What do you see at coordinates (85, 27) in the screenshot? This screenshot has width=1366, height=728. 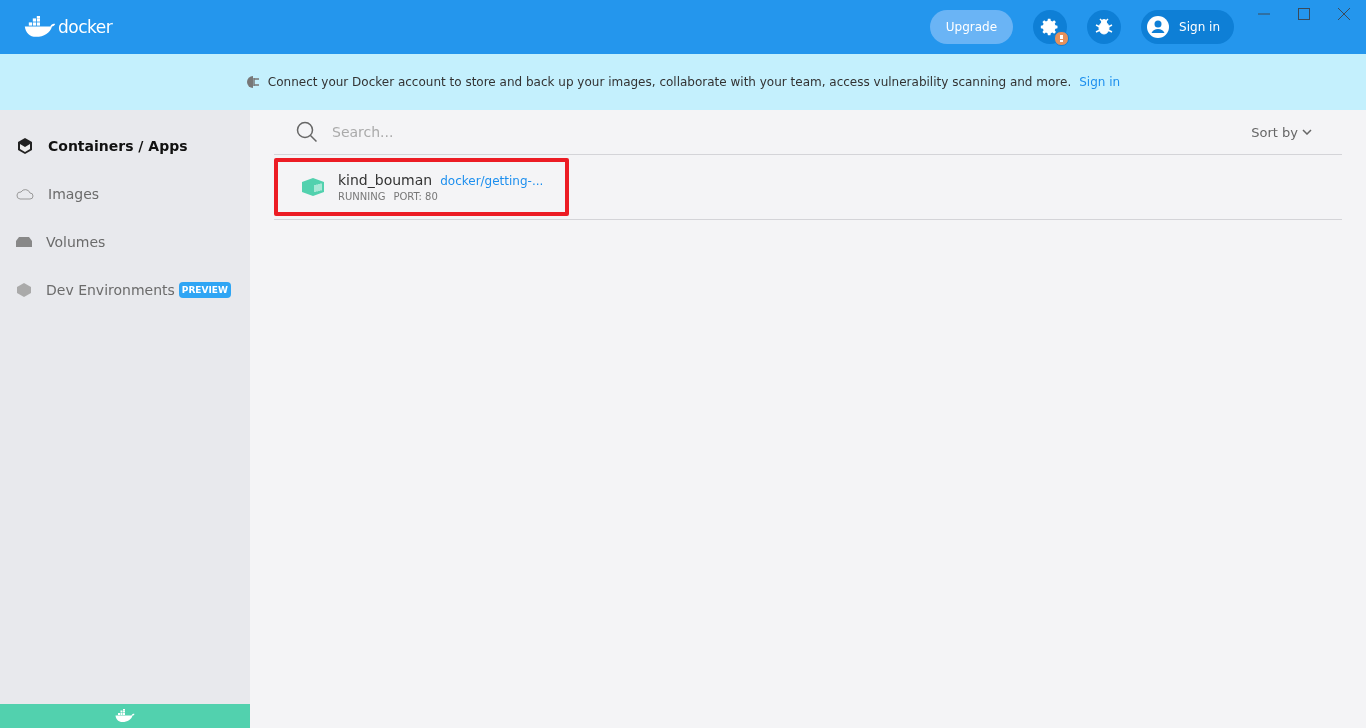 I see `logo-text: docker` at bounding box center [85, 27].